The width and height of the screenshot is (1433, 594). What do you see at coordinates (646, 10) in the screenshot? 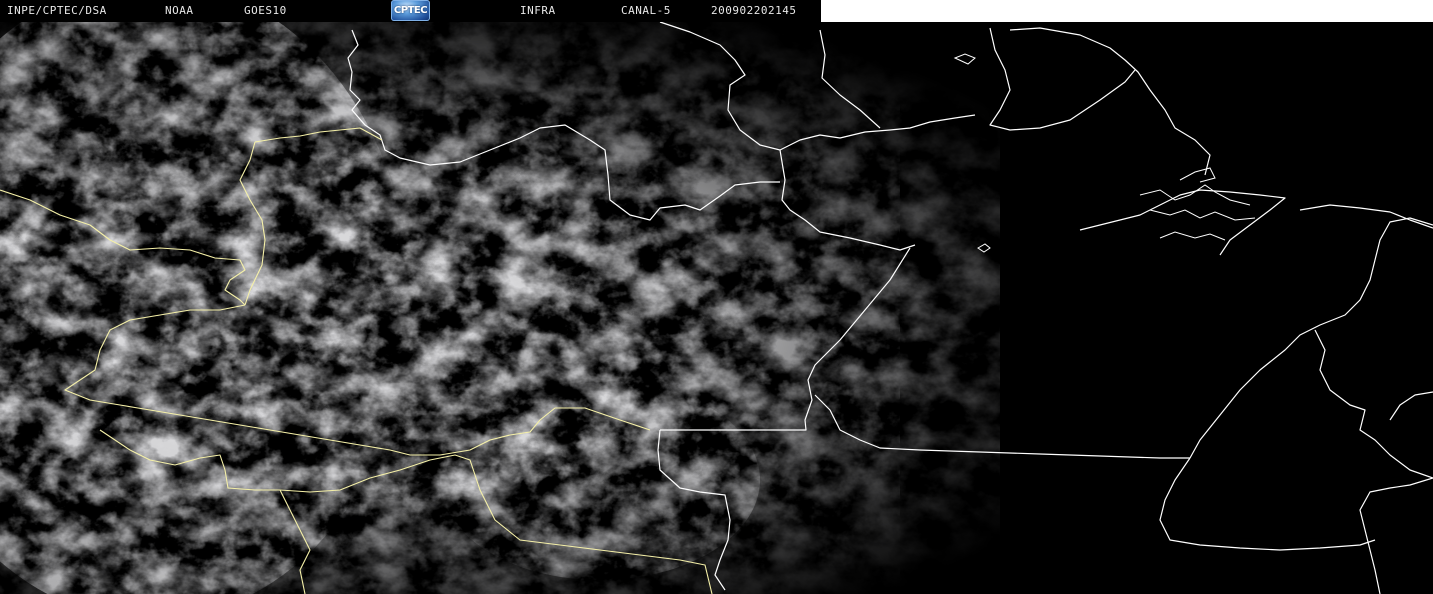
I see `header-channel: CANAL-5` at bounding box center [646, 10].